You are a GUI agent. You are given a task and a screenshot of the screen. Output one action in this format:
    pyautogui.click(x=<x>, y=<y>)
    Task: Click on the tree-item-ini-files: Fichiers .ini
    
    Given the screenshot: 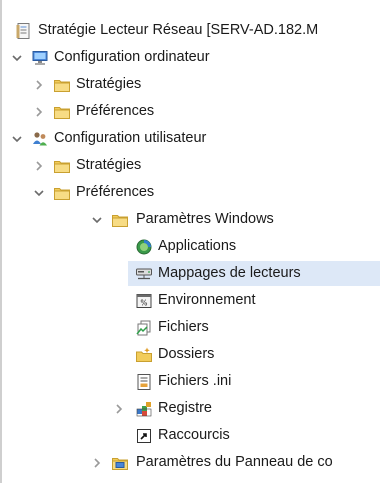 What is the action you would take?
    pyautogui.click(x=190, y=381)
    